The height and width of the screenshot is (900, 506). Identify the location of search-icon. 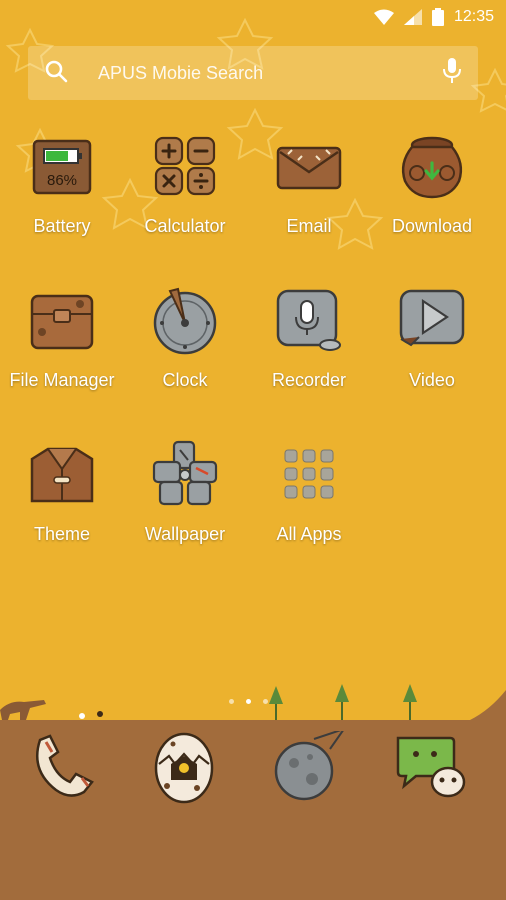
(56, 73).